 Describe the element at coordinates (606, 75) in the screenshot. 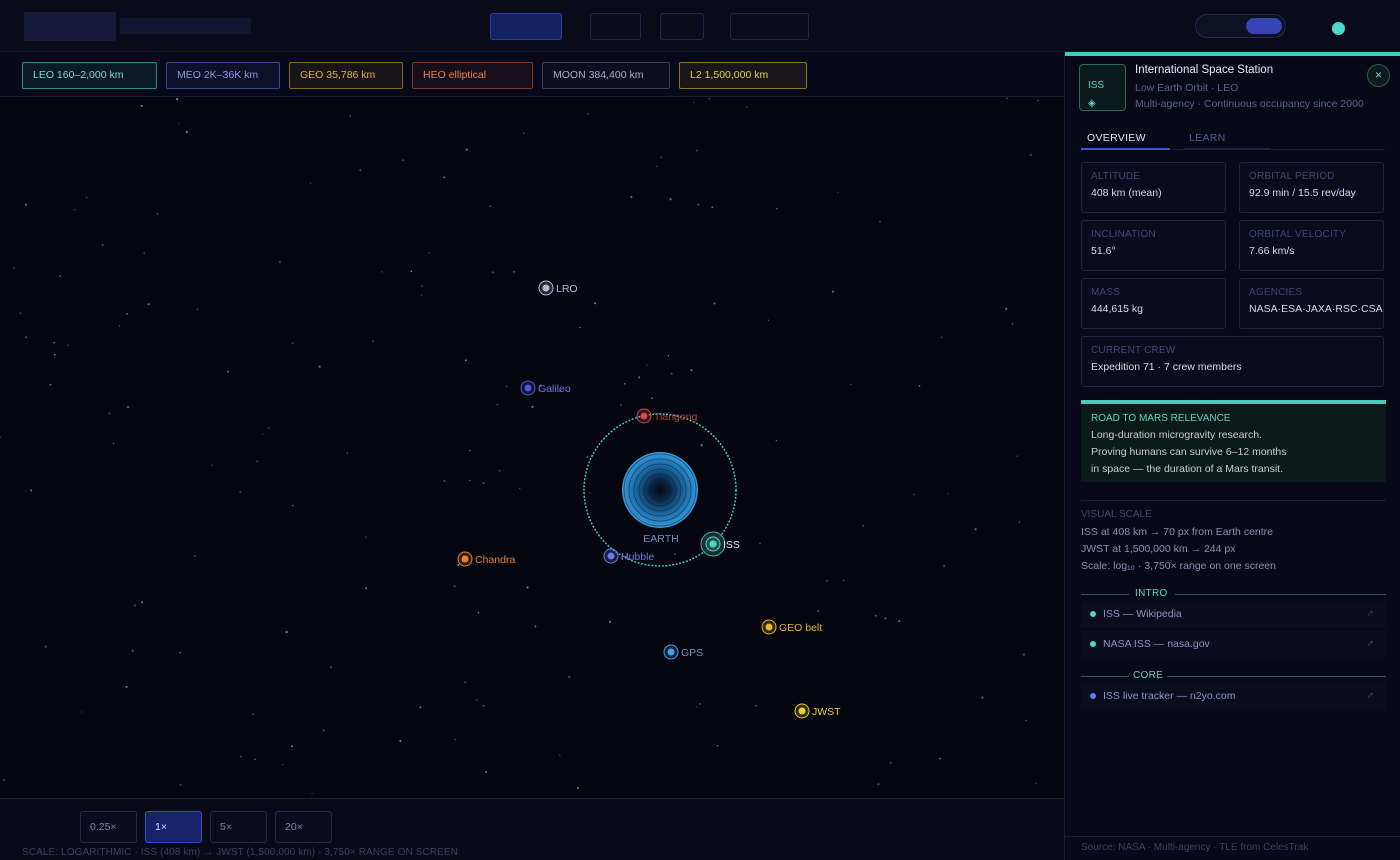

I see `orbit-chip-moon: MOON 384,400 km` at that location.